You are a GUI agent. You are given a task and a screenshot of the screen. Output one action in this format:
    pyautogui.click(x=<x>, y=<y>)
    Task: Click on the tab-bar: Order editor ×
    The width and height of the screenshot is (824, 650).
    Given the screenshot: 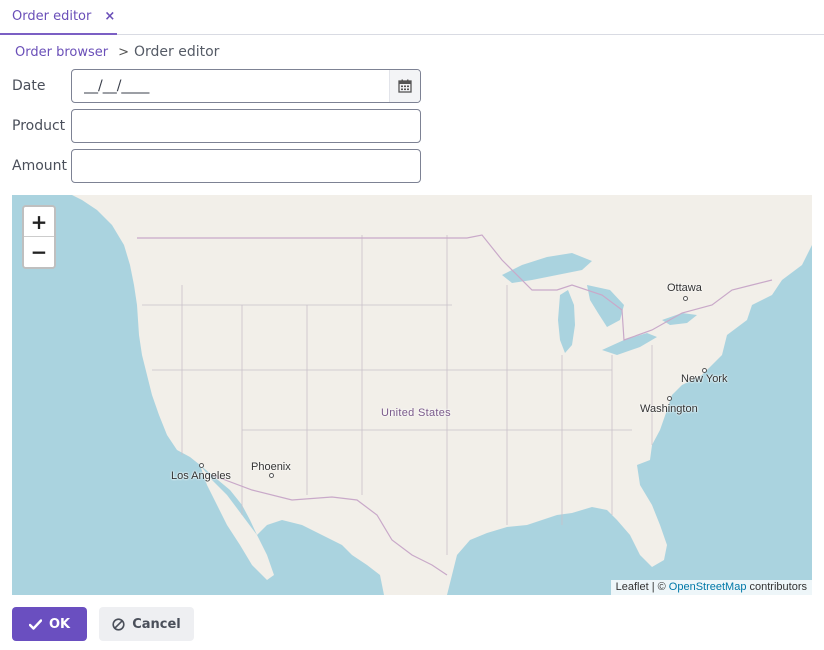 What is the action you would take?
    pyautogui.click(x=412, y=17)
    